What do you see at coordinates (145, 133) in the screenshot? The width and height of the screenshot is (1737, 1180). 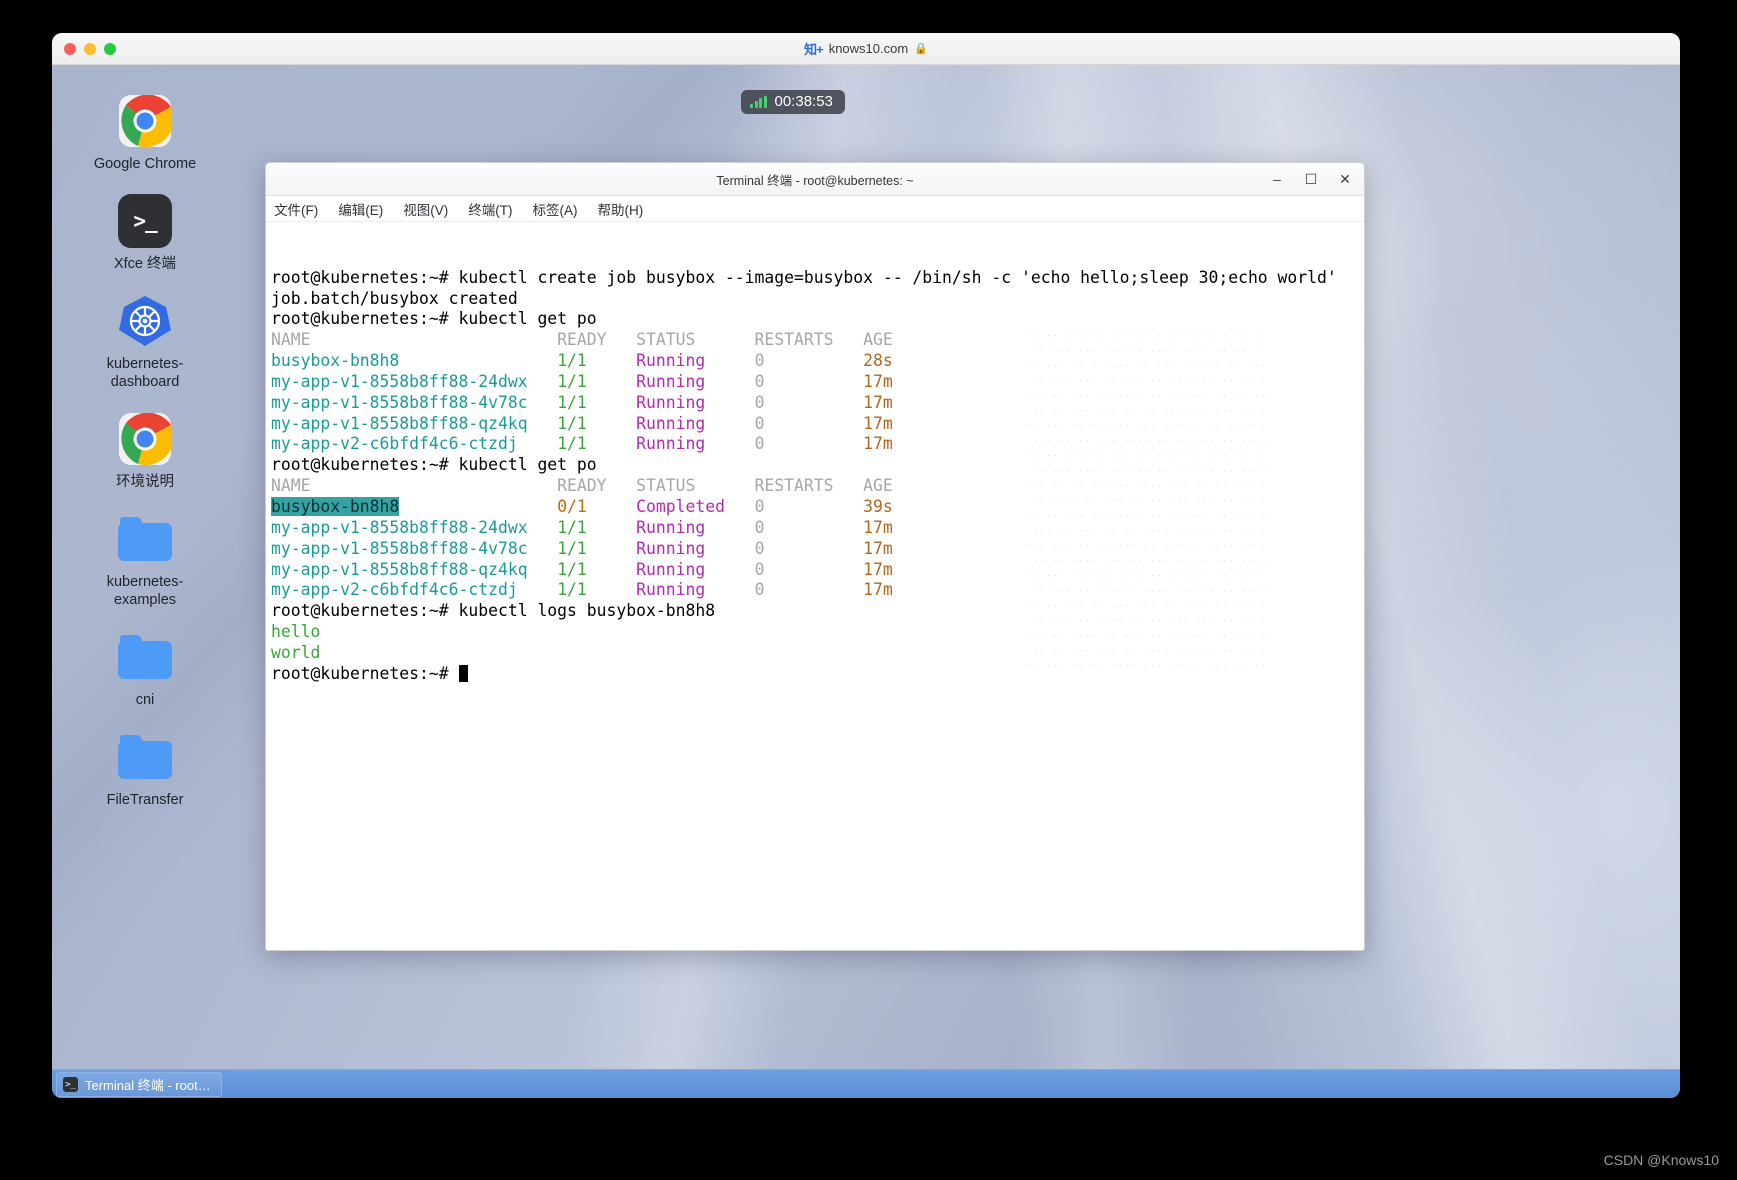 I see `desktop-icon-google-chrome: Google Chrome` at bounding box center [145, 133].